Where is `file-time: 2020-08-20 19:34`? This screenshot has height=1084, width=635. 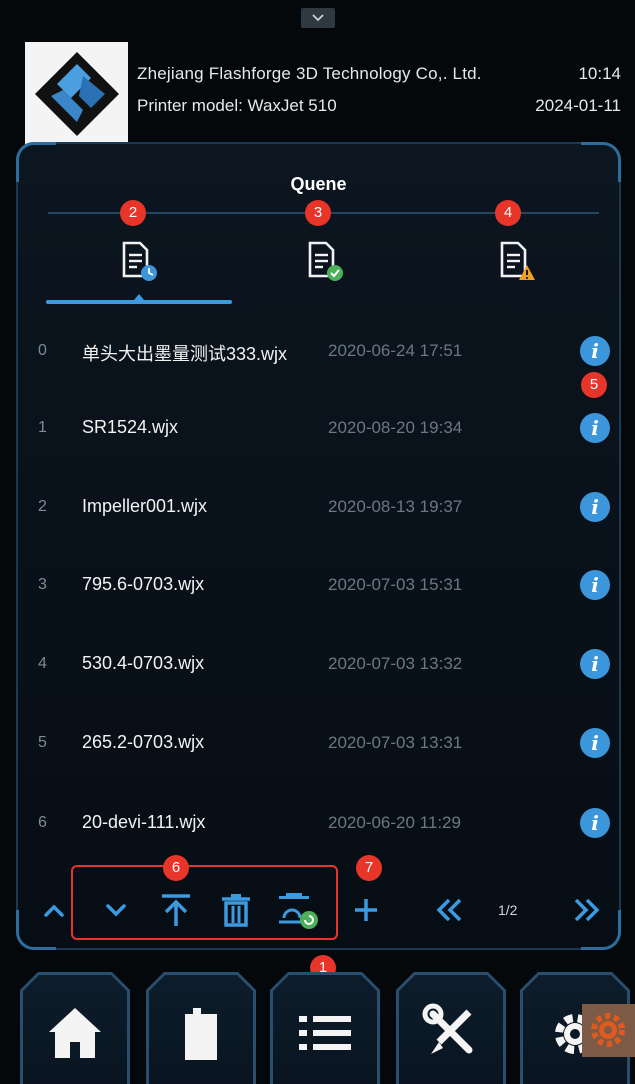 file-time: 2020-08-20 19:34 is located at coordinates (395, 427).